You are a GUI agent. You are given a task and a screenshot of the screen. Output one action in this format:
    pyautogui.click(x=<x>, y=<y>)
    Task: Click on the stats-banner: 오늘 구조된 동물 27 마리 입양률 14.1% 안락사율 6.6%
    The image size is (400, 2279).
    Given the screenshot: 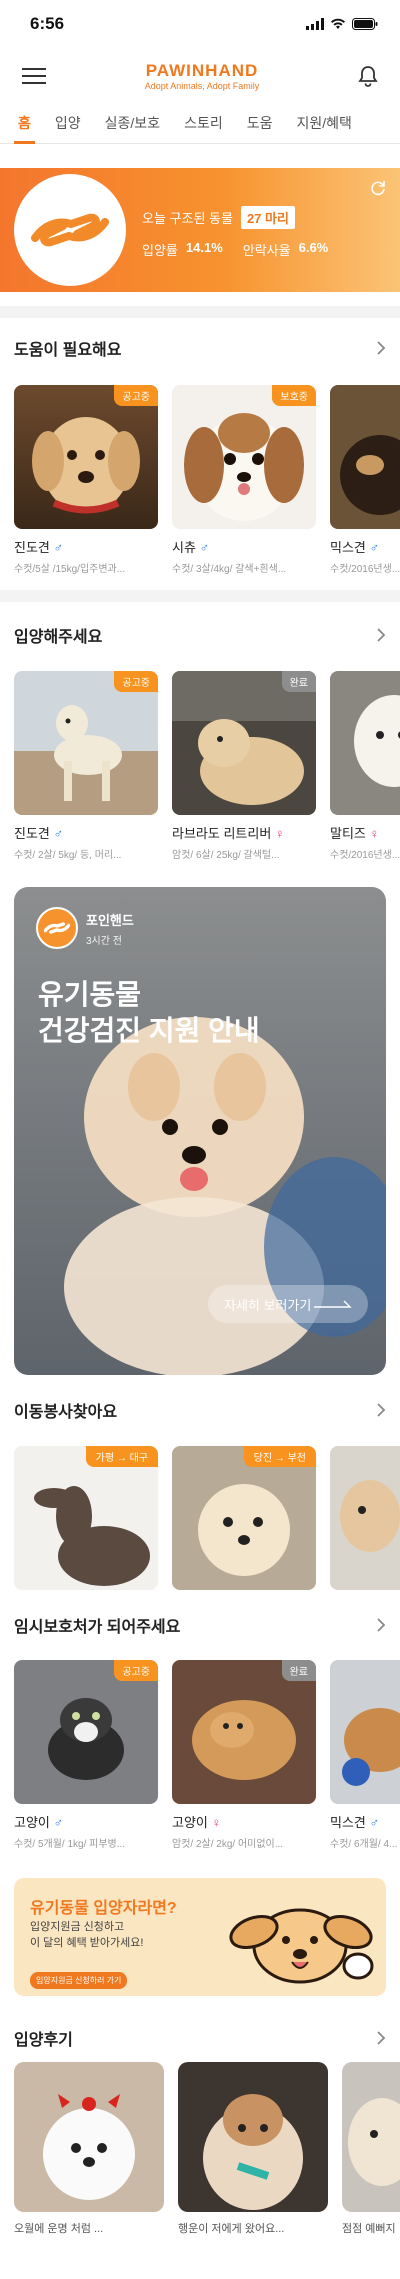 What is the action you would take?
    pyautogui.click(x=200, y=230)
    